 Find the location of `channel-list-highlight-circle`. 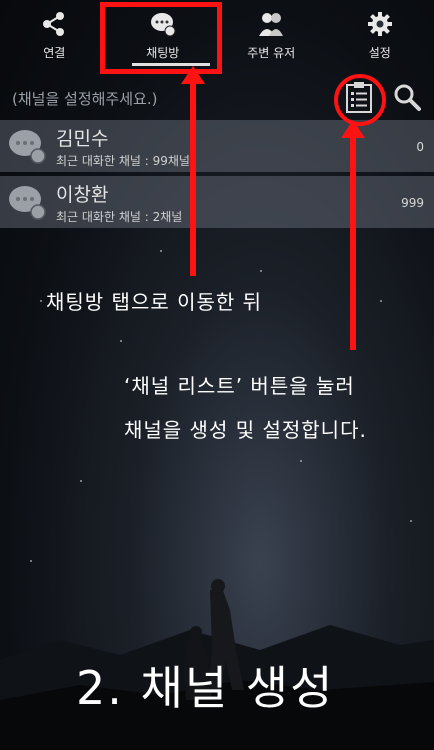

channel-list-highlight-circle is located at coordinates (360, 100).